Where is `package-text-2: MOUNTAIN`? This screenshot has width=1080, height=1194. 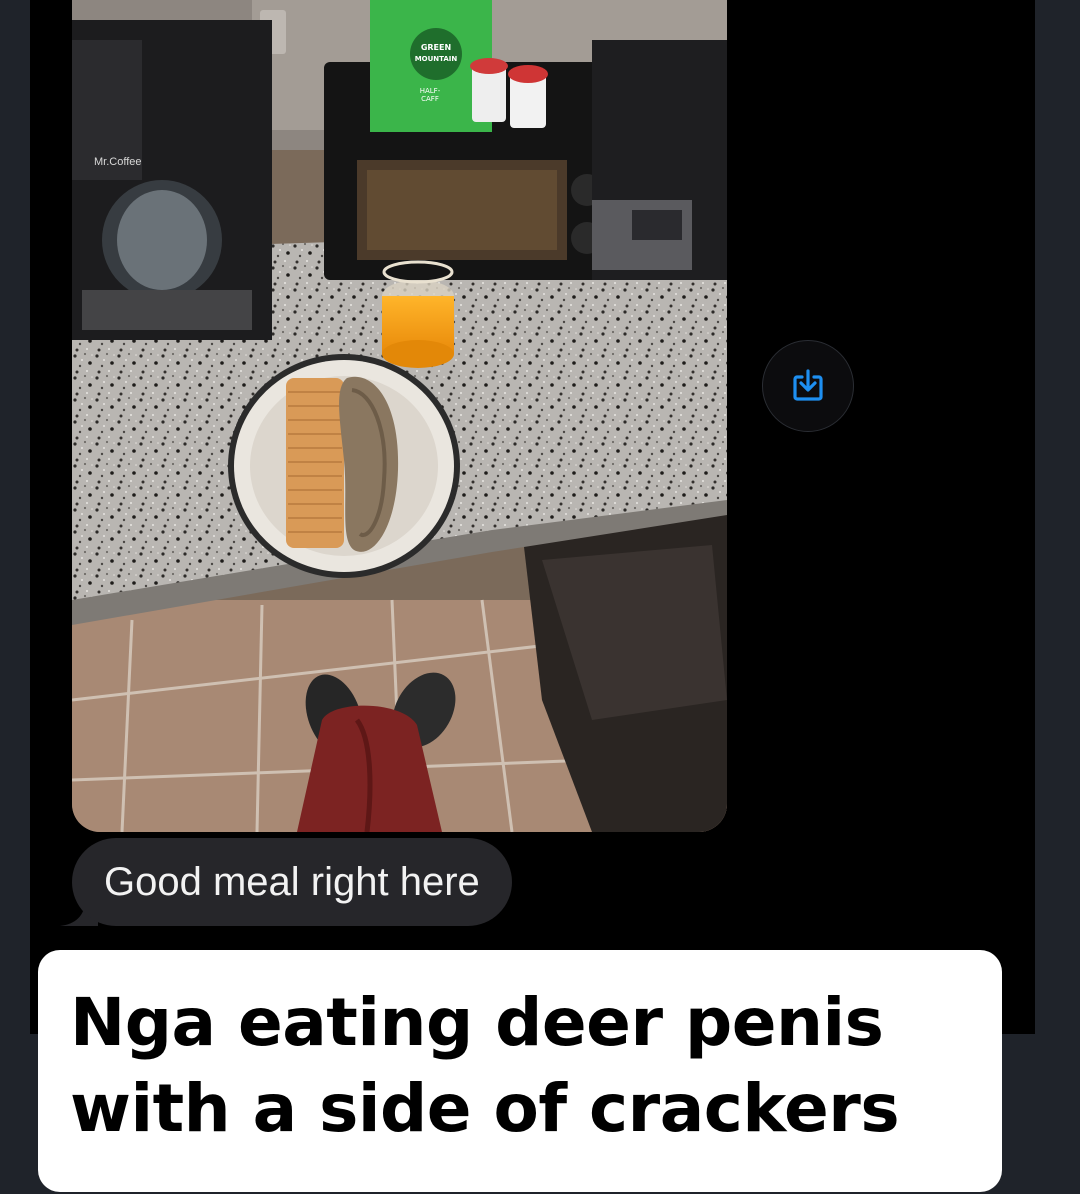 package-text-2: MOUNTAIN is located at coordinates (436, 59).